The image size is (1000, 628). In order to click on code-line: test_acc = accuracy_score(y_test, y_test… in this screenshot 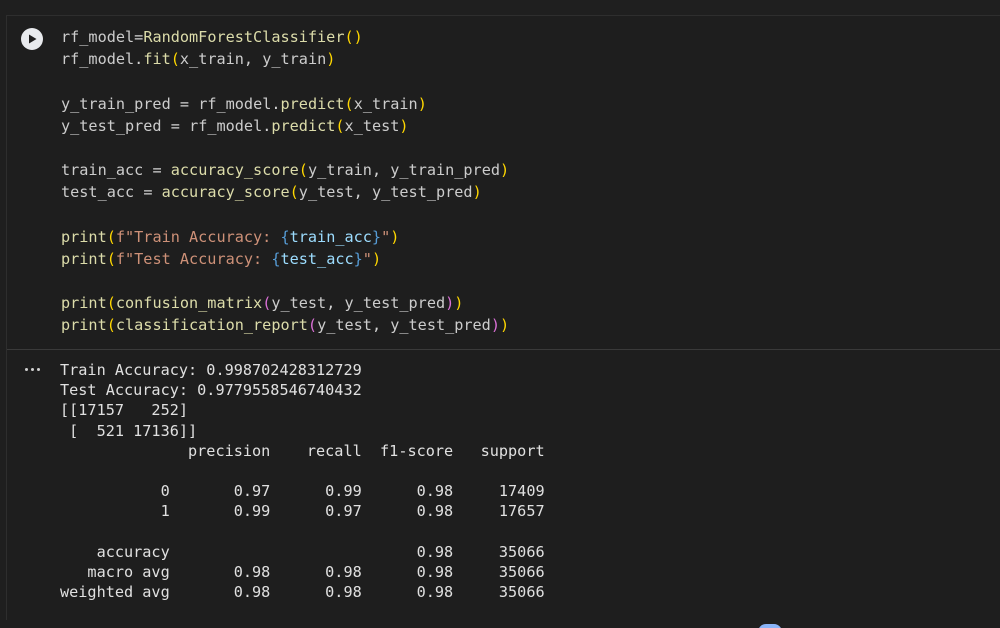, I will do `click(271, 192)`.